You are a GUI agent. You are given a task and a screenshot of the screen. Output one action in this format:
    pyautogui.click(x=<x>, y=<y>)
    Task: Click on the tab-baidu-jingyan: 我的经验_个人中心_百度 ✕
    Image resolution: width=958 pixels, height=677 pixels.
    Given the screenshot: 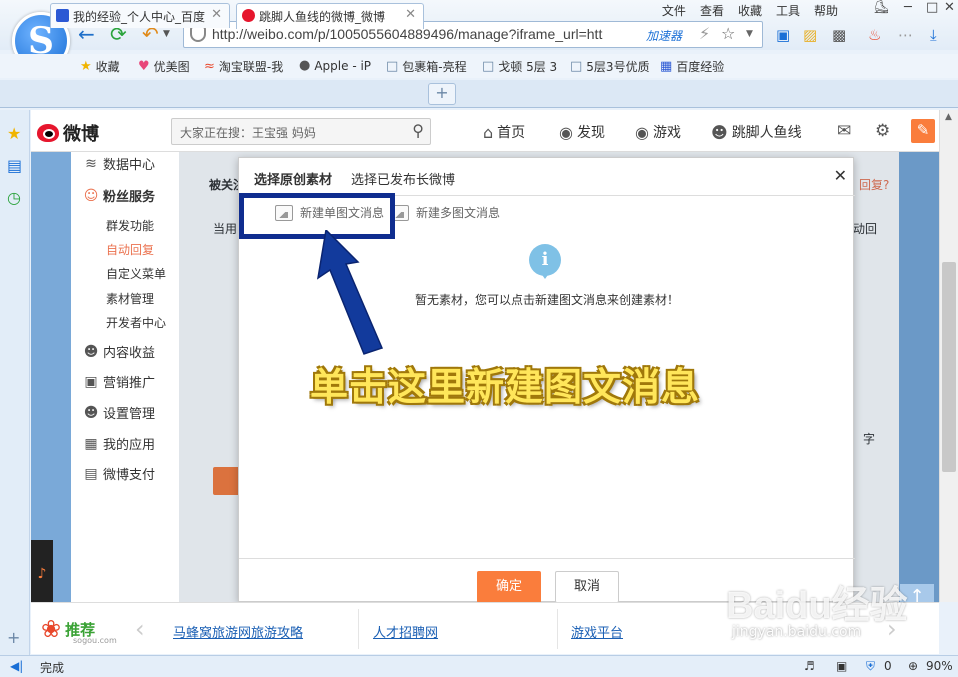 What is the action you would take?
    pyautogui.click(x=140, y=15)
    